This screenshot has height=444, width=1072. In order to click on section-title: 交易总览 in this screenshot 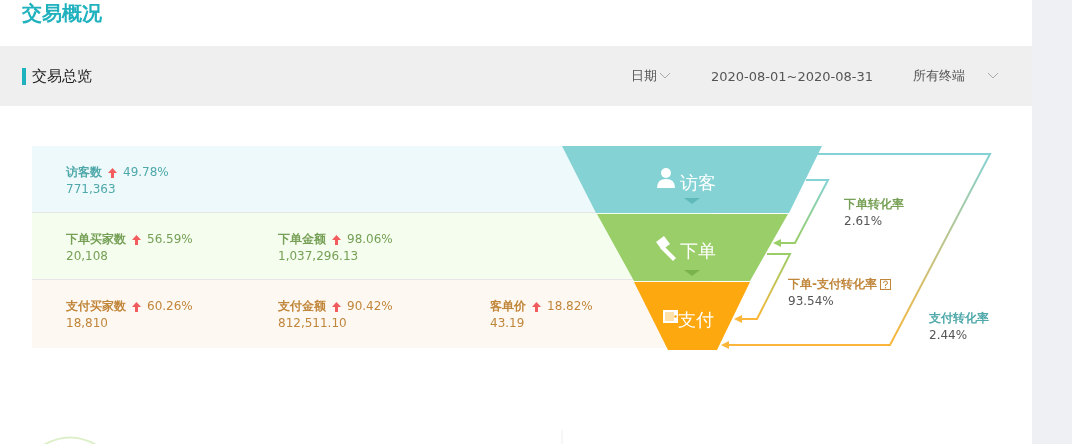, I will do `click(62, 76)`.